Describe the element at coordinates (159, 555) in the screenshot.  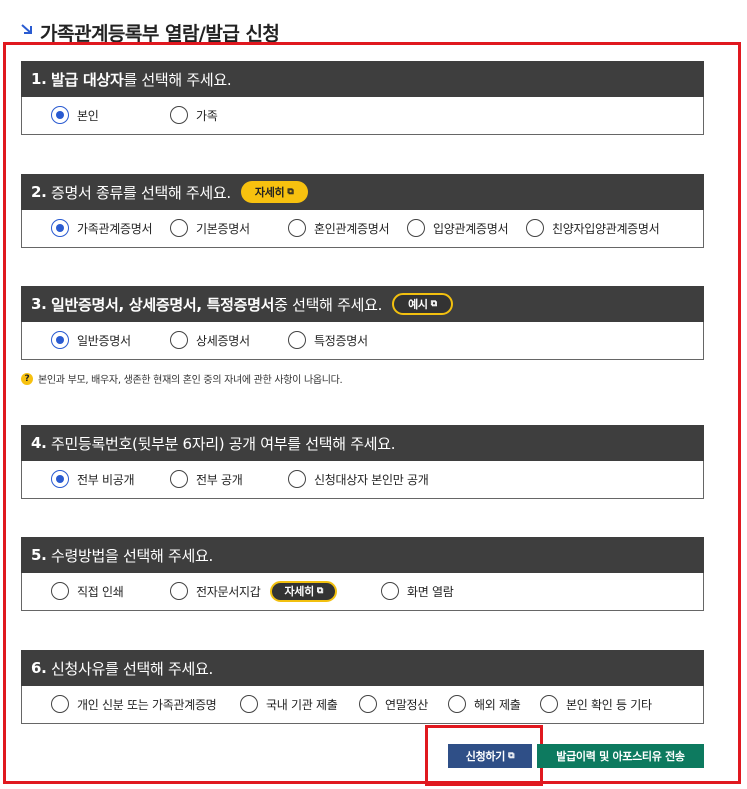
I see `section-rest: 을 선택해 주세요.` at that location.